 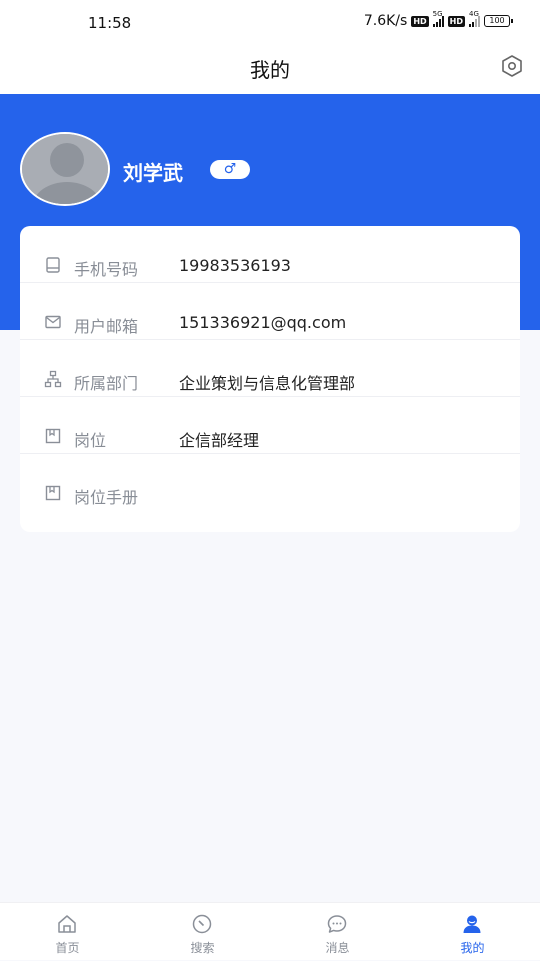 What do you see at coordinates (267, 383) in the screenshot?
I see `row-value: 企业策划与信息化管理部` at bounding box center [267, 383].